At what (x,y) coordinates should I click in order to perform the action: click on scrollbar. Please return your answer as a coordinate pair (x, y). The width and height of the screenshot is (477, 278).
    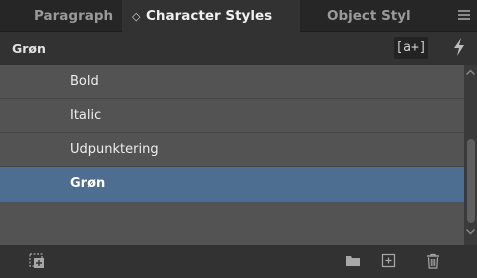
    Looking at the image, I should click on (470, 155).